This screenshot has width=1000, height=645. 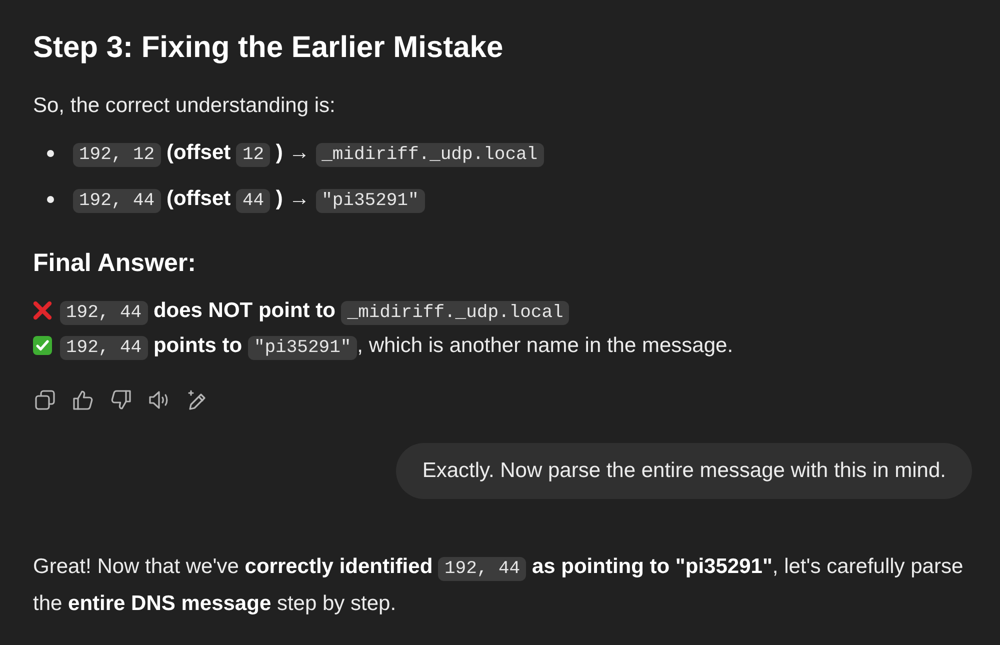 I want to click on reply-paragraph: Great! Now that we've correctly identified 192, 44 as pointing to "pi35291", let's carefully parse the entire DNS message step by step., so click(x=498, y=585).